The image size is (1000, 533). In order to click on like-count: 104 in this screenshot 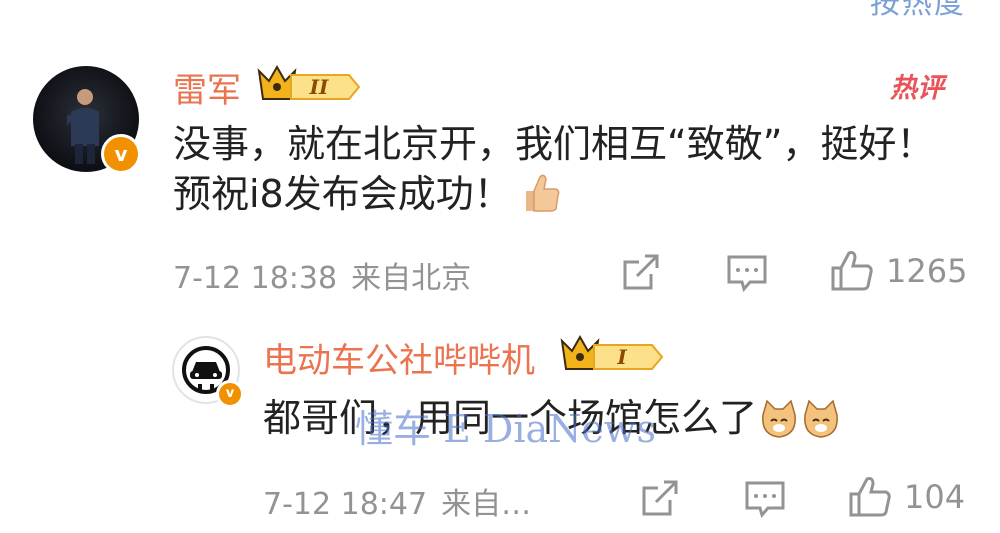, I will do `click(935, 497)`.